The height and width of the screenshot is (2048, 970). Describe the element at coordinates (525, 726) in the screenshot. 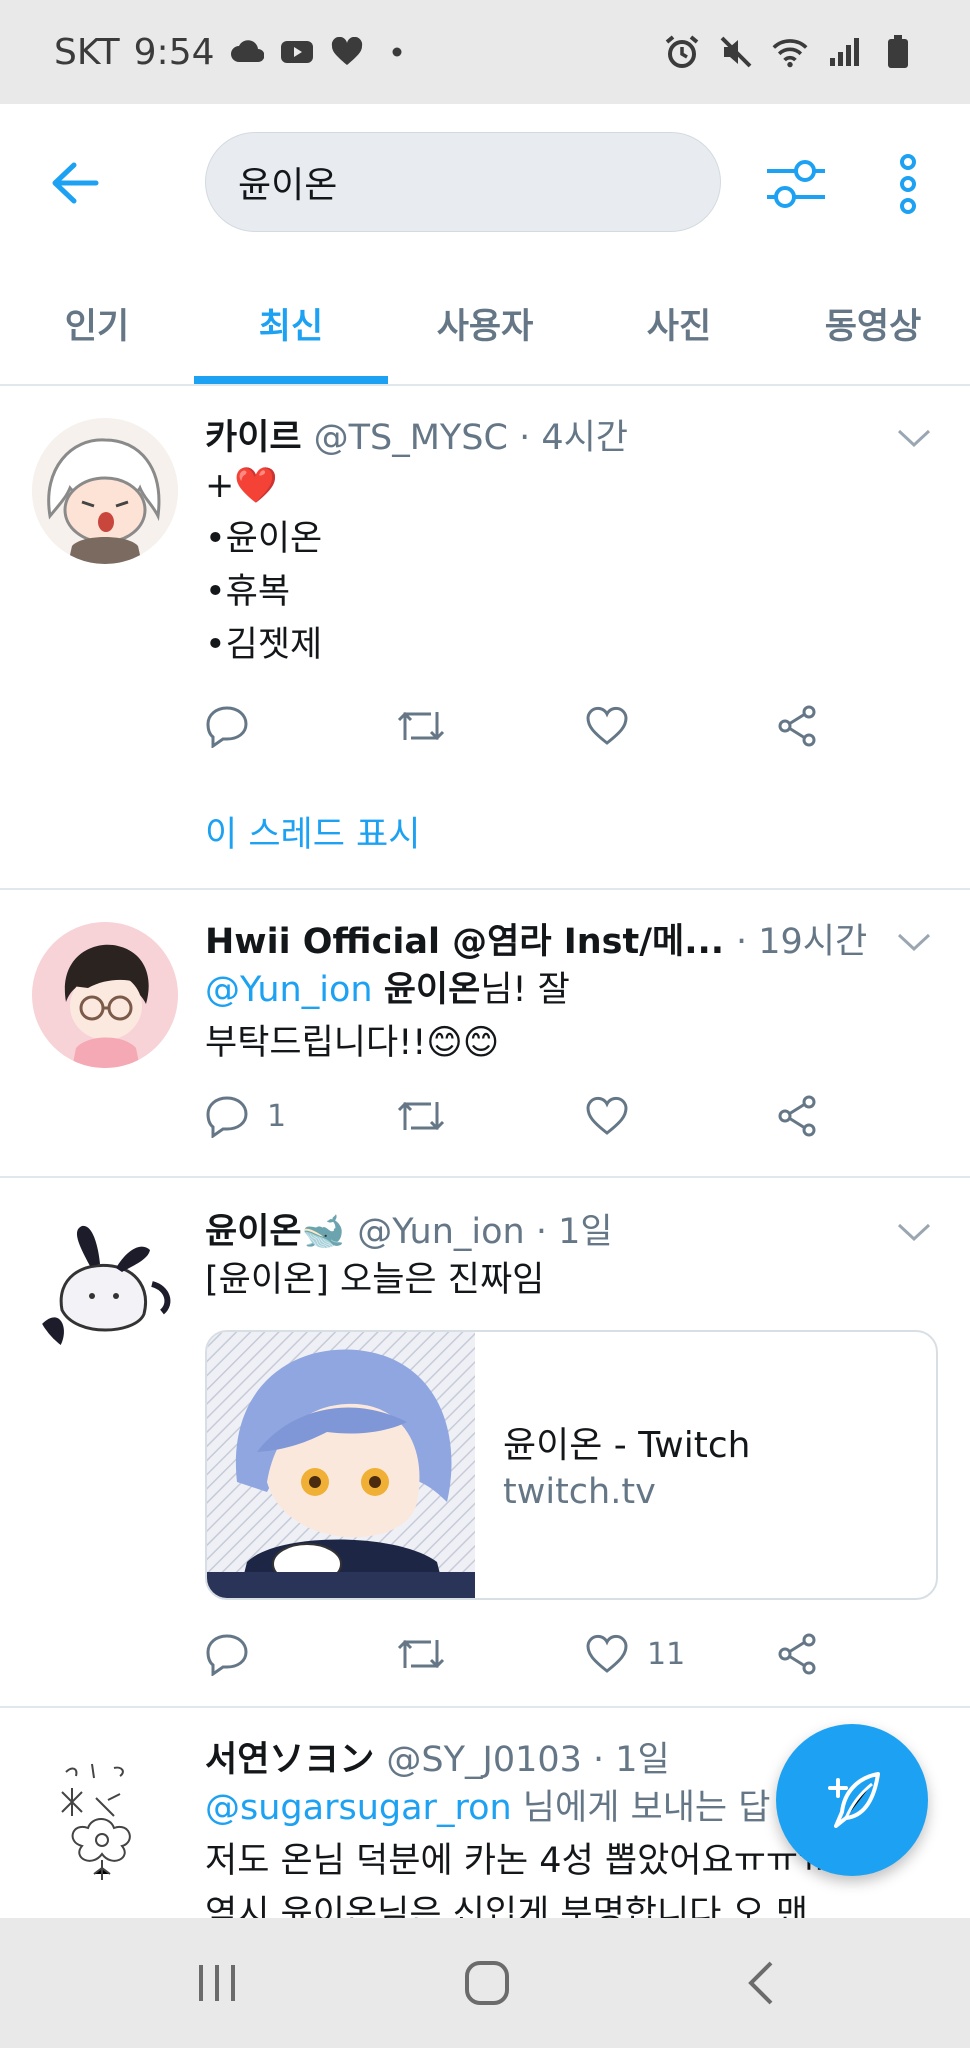

I see `tweet-actions` at that location.